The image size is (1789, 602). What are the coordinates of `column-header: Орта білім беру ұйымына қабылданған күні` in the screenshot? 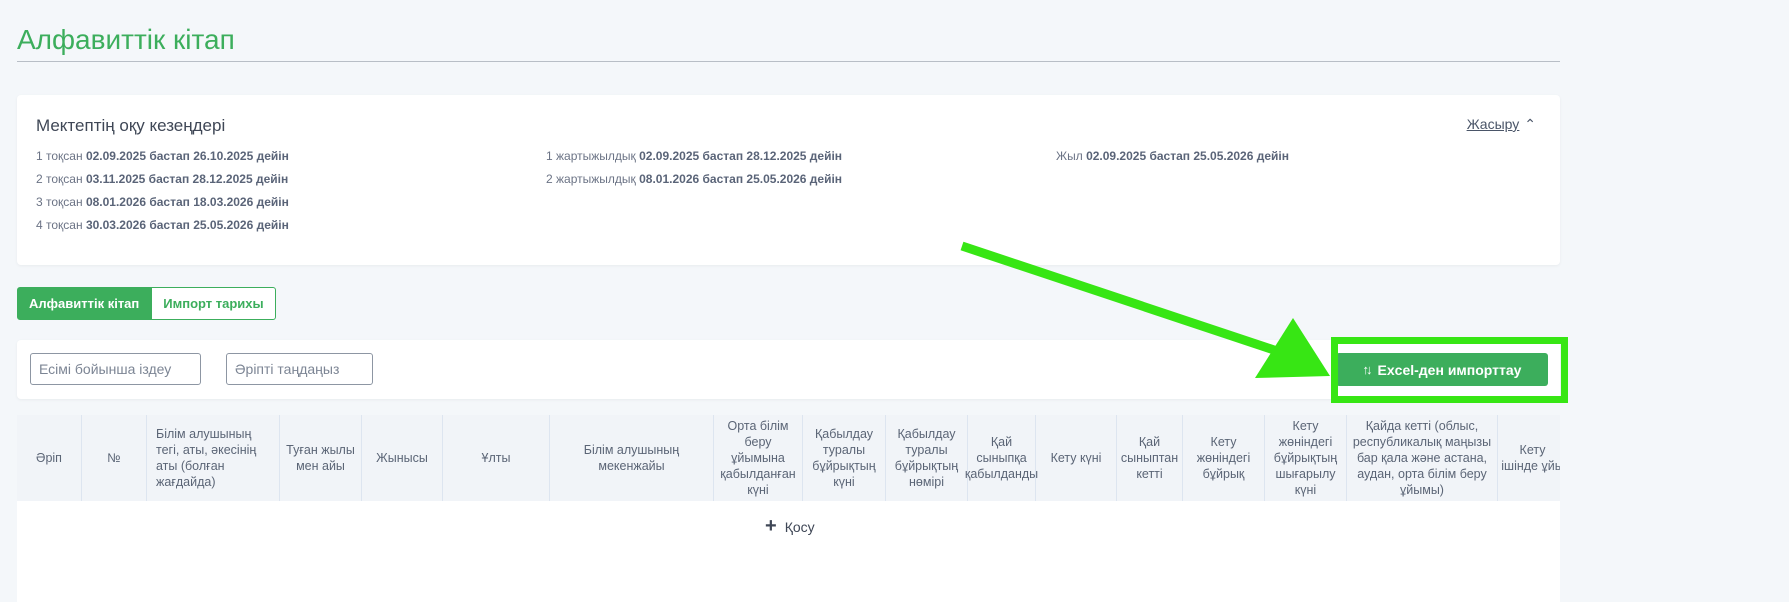 It's located at (758, 458).